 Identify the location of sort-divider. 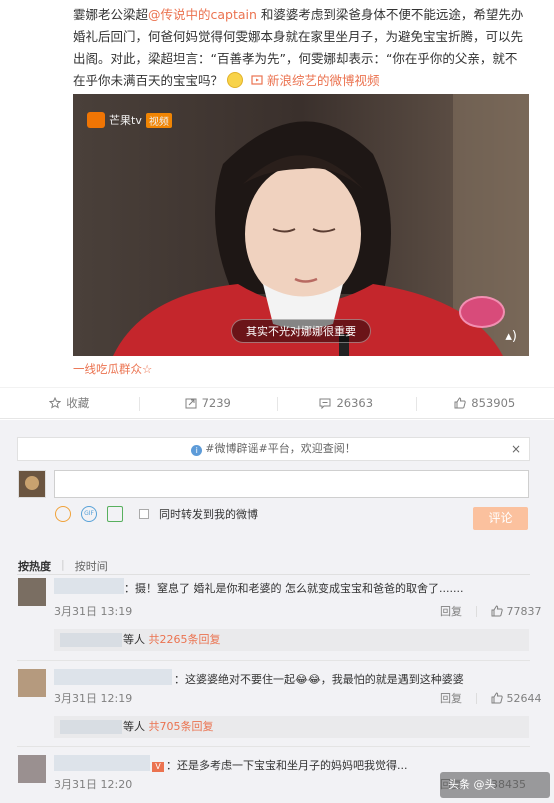
(273, 574).